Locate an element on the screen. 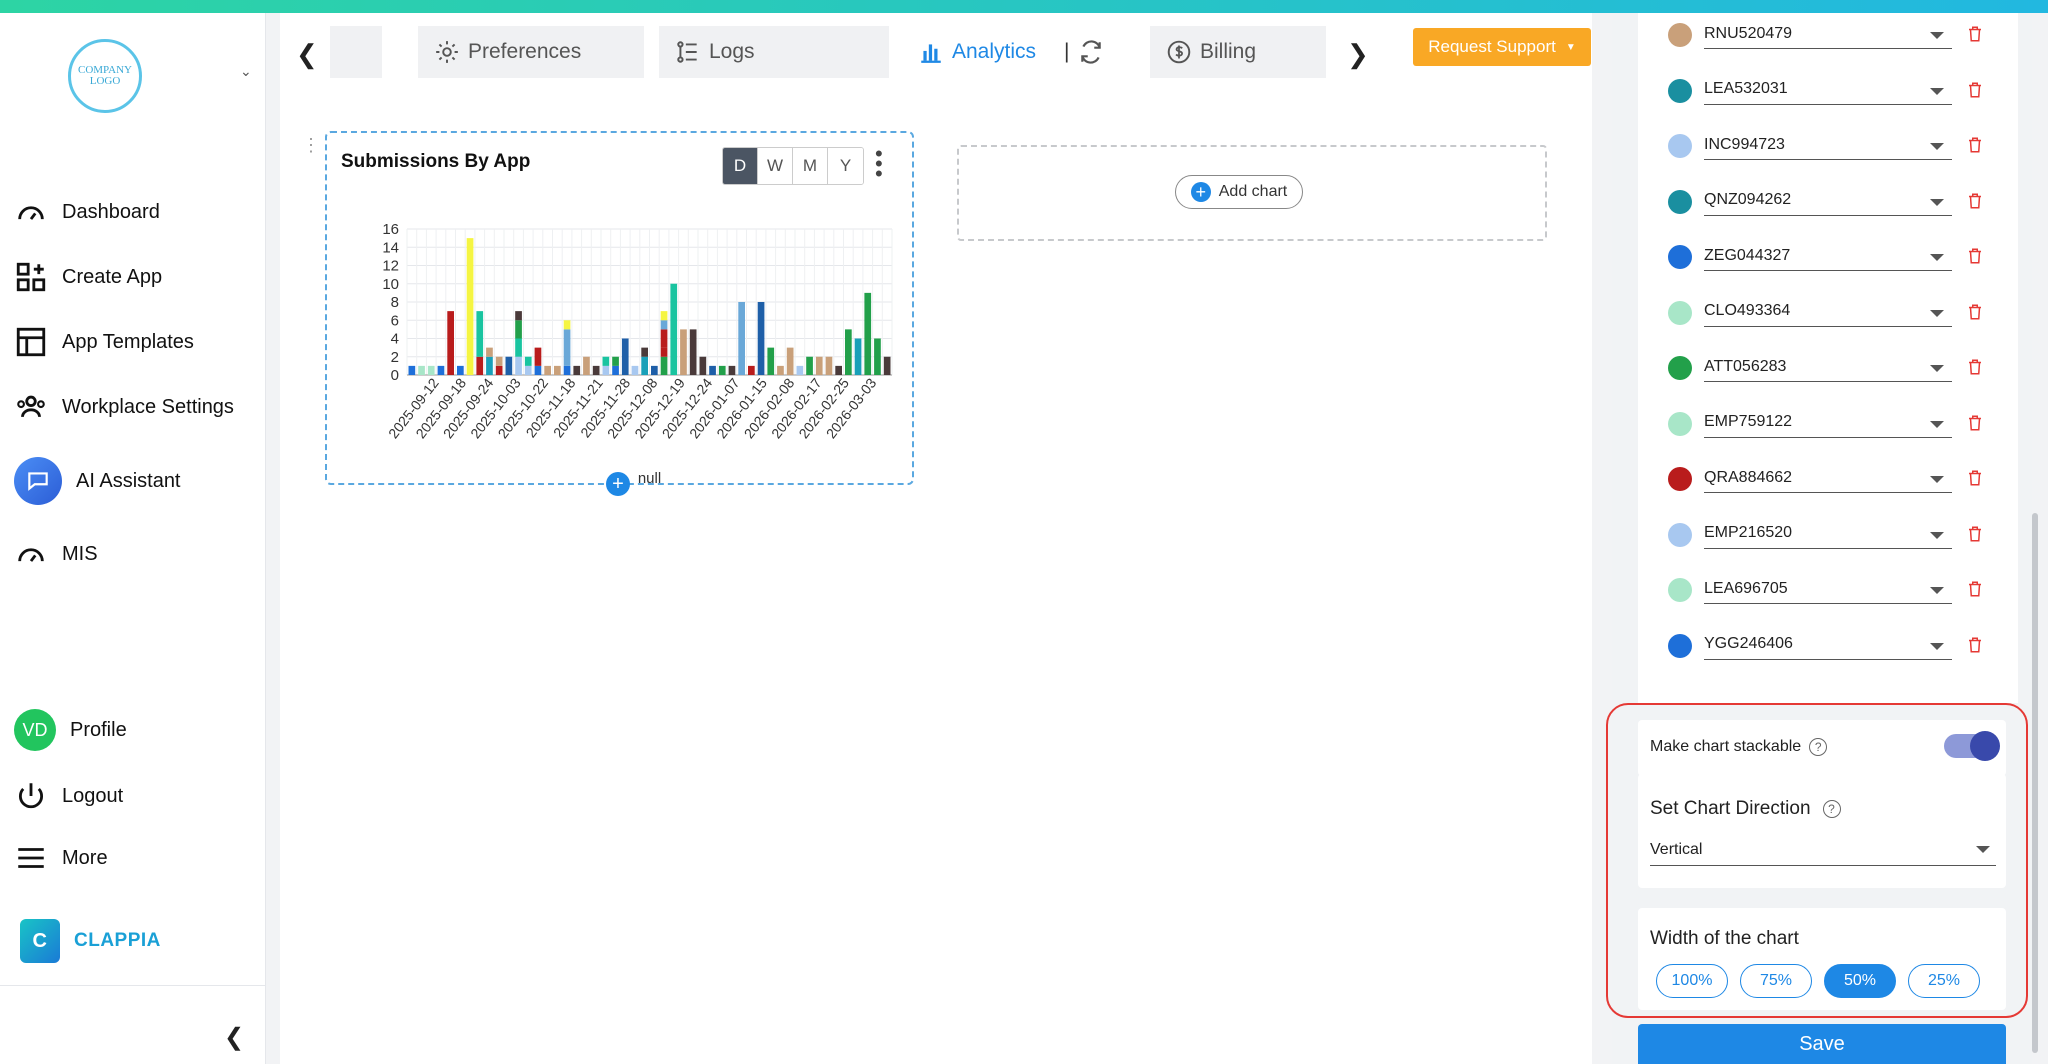 The image size is (2048, 1064). add-row-plus-icon: + is located at coordinates (618, 484).